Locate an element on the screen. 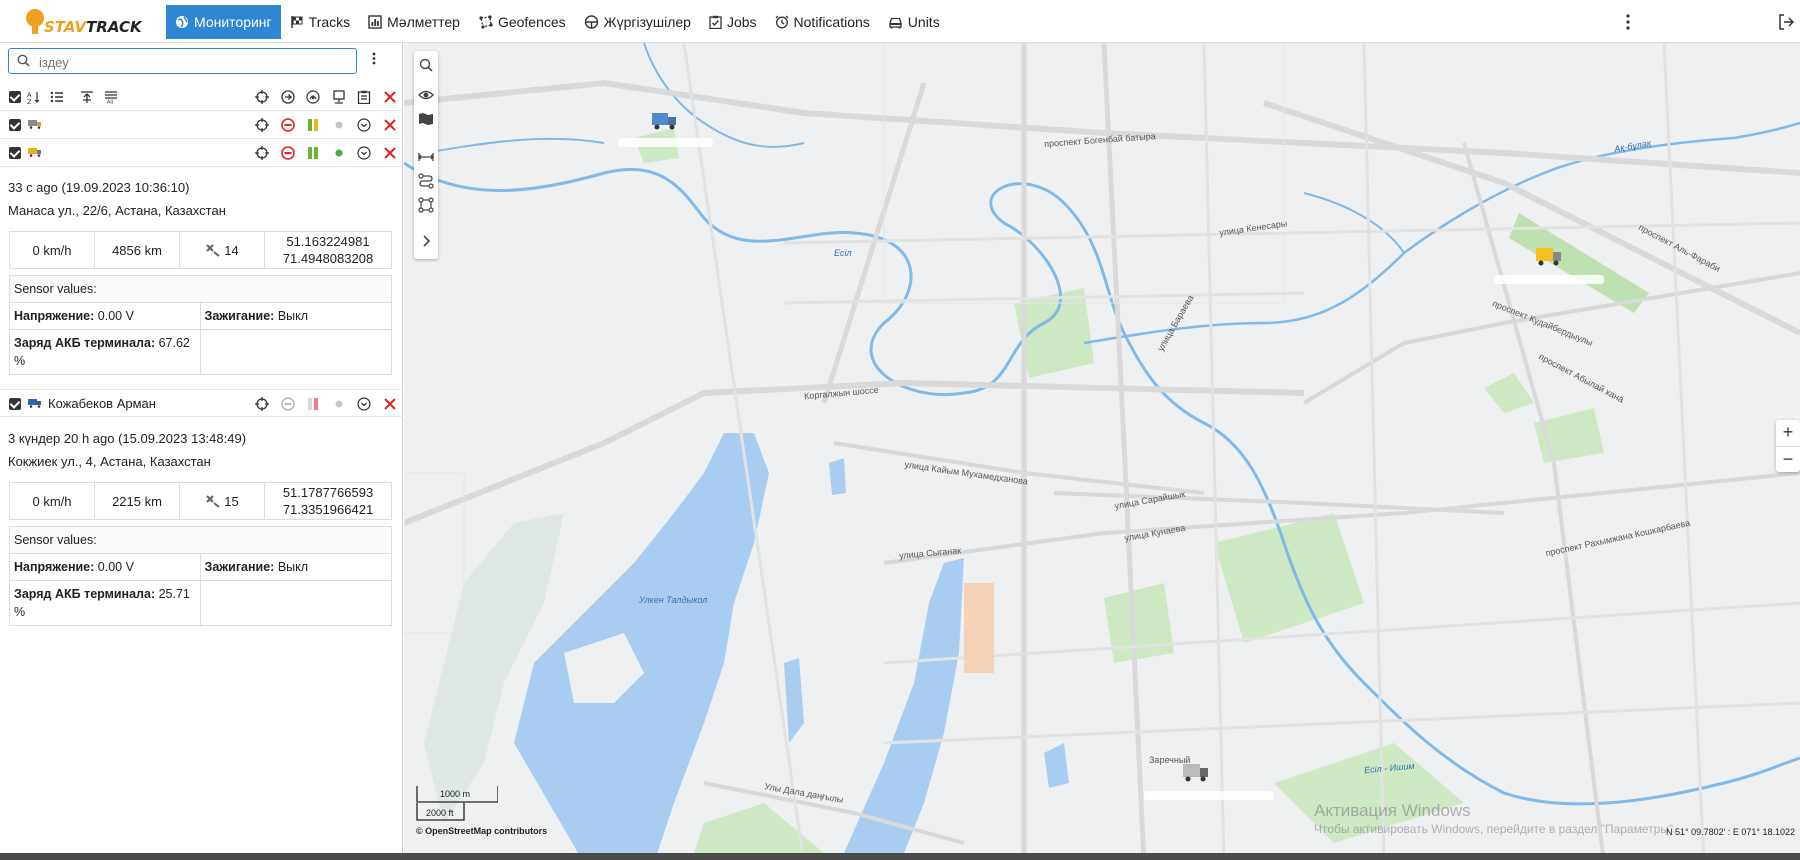  zoom-out-button: − is located at coordinates (1788, 459).